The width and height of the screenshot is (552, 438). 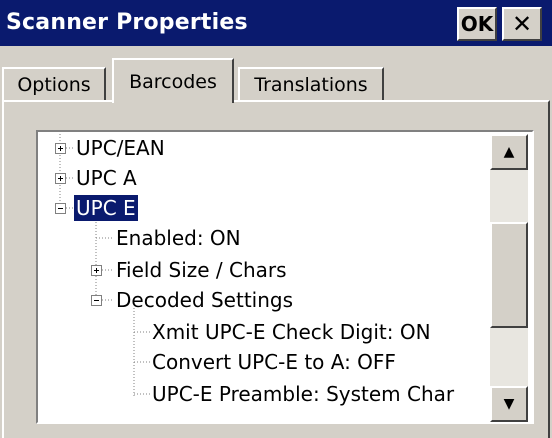 I want to click on scroll-down-icon: ▼, so click(x=509, y=404).